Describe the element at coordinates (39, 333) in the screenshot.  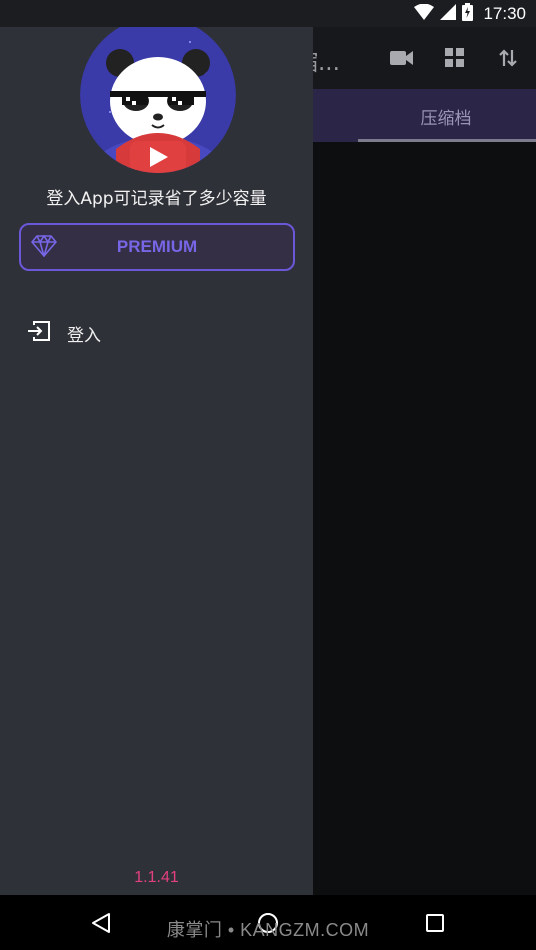
I see `login-icon` at that location.